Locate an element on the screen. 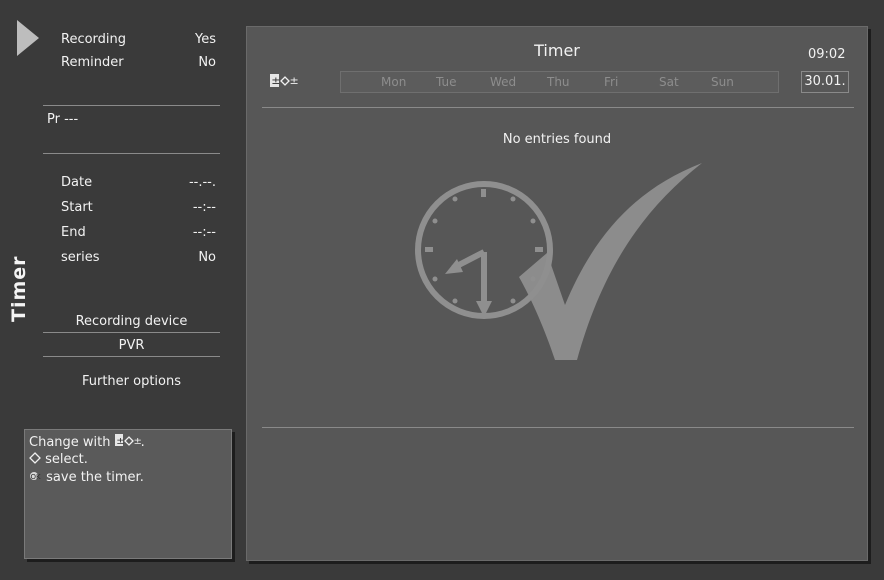 The width and height of the screenshot is (884, 580). panel-title: Timer is located at coordinates (557, 50).